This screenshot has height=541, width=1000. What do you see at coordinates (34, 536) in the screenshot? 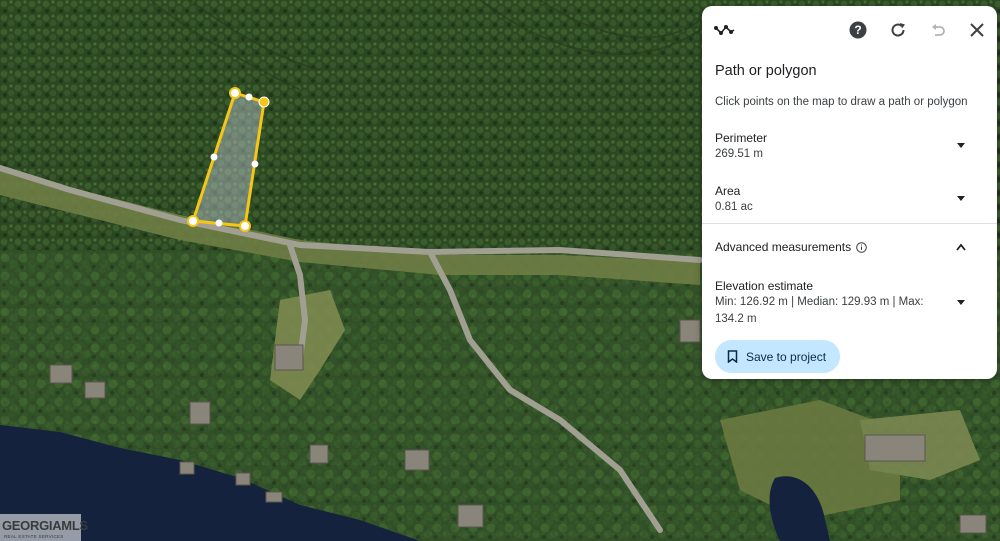
I see `logo-subtitle: REAL ESTATE SERVICES` at bounding box center [34, 536].